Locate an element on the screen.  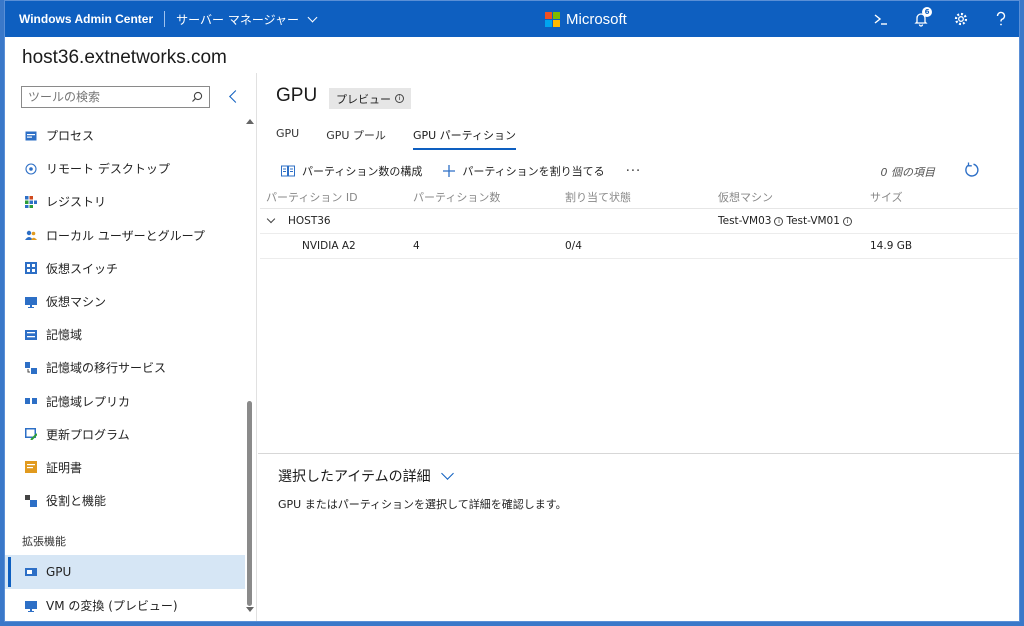
updates-icon is located at coordinates (31, 434).